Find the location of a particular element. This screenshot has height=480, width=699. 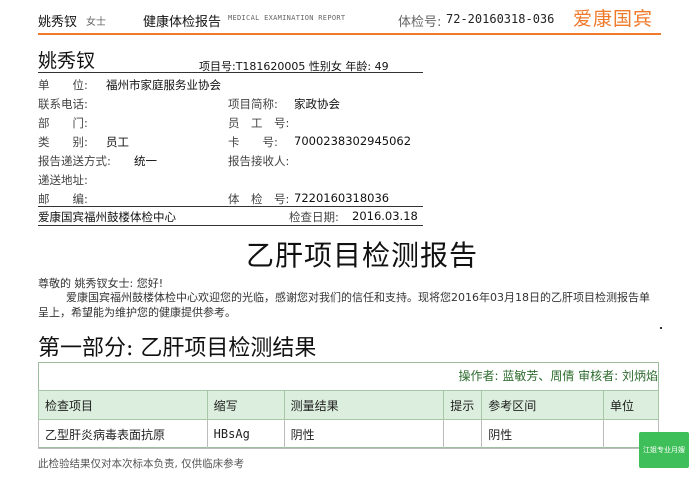

header-report-title-en: MEDICAL EXAMINATION REPORT is located at coordinates (287, 18).